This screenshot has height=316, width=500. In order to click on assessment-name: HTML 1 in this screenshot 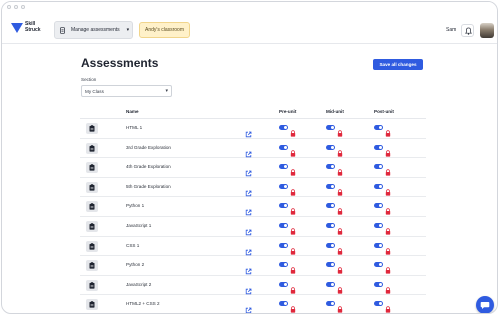, I will do `click(134, 127)`.